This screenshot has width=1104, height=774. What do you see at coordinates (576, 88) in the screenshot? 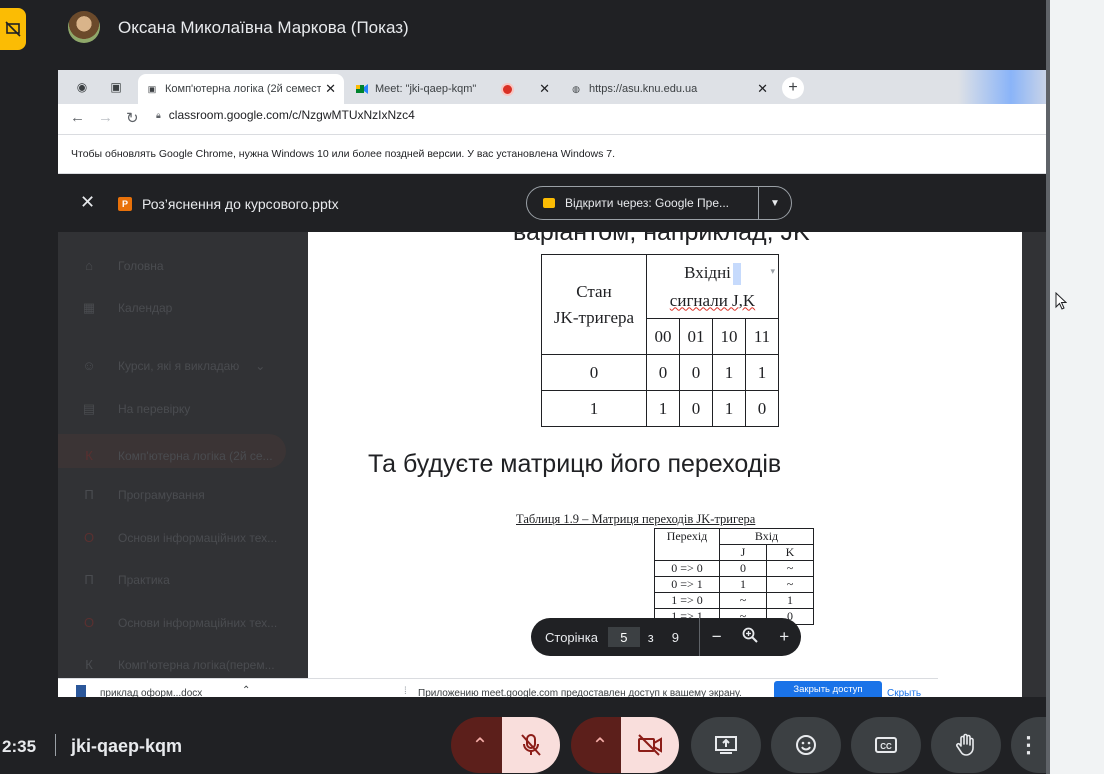
I see `globe-icon: ◍` at bounding box center [576, 88].